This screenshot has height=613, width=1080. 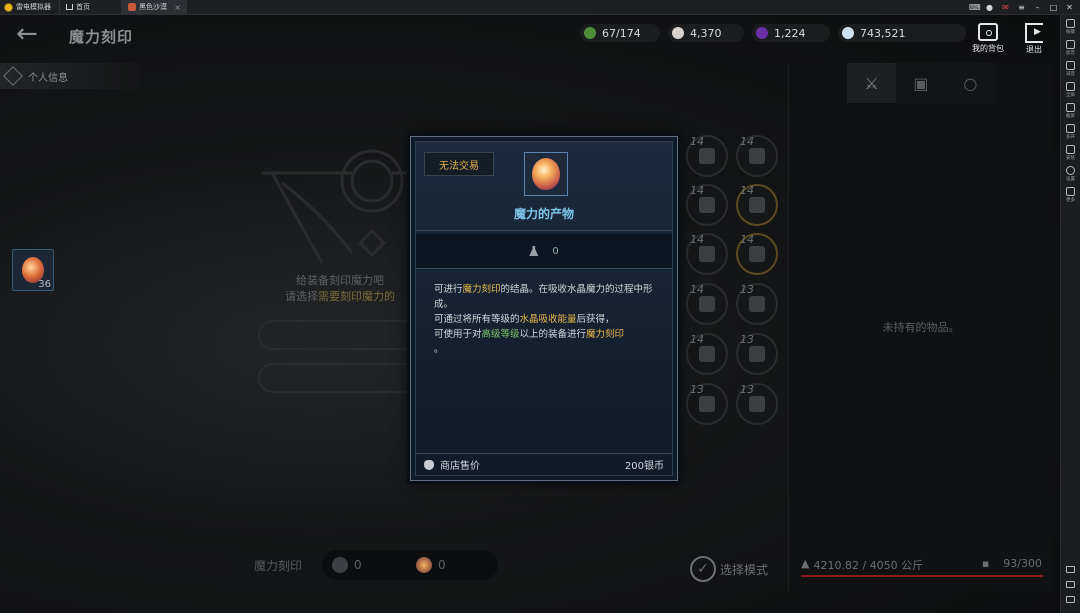 I want to click on resource-black-pearl-value: 1,224, so click(x=790, y=33).